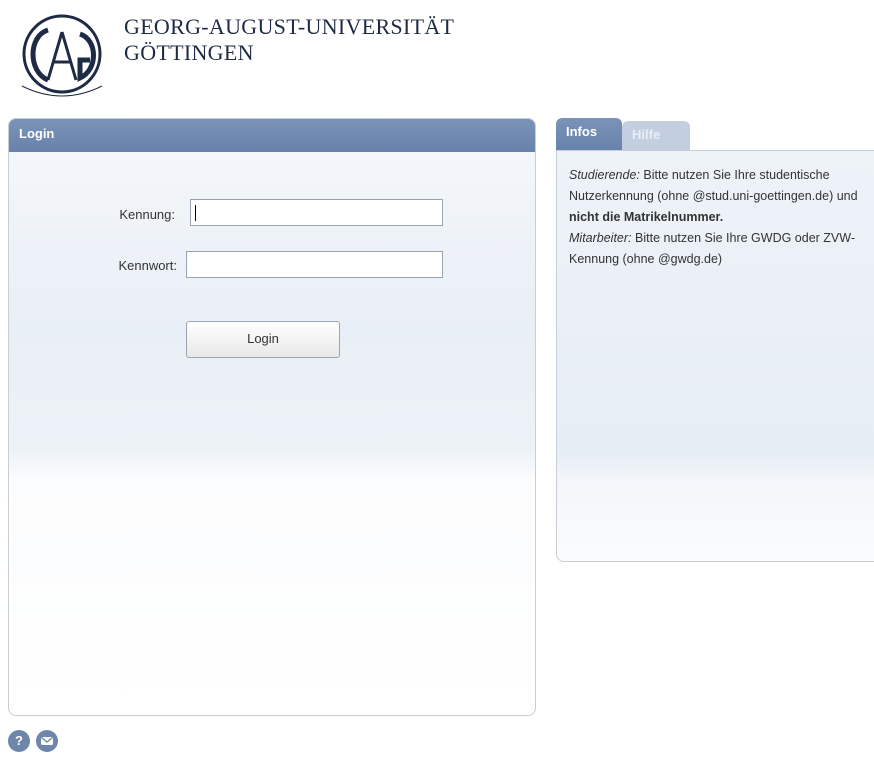  Describe the element at coordinates (62, 55) in the screenshot. I see `university-logo` at that location.